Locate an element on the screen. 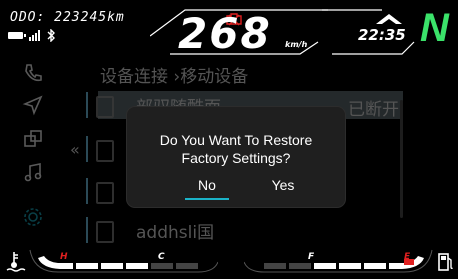 This screenshot has height=279, width=458. up-arrow-icon is located at coordinates (389, 19).